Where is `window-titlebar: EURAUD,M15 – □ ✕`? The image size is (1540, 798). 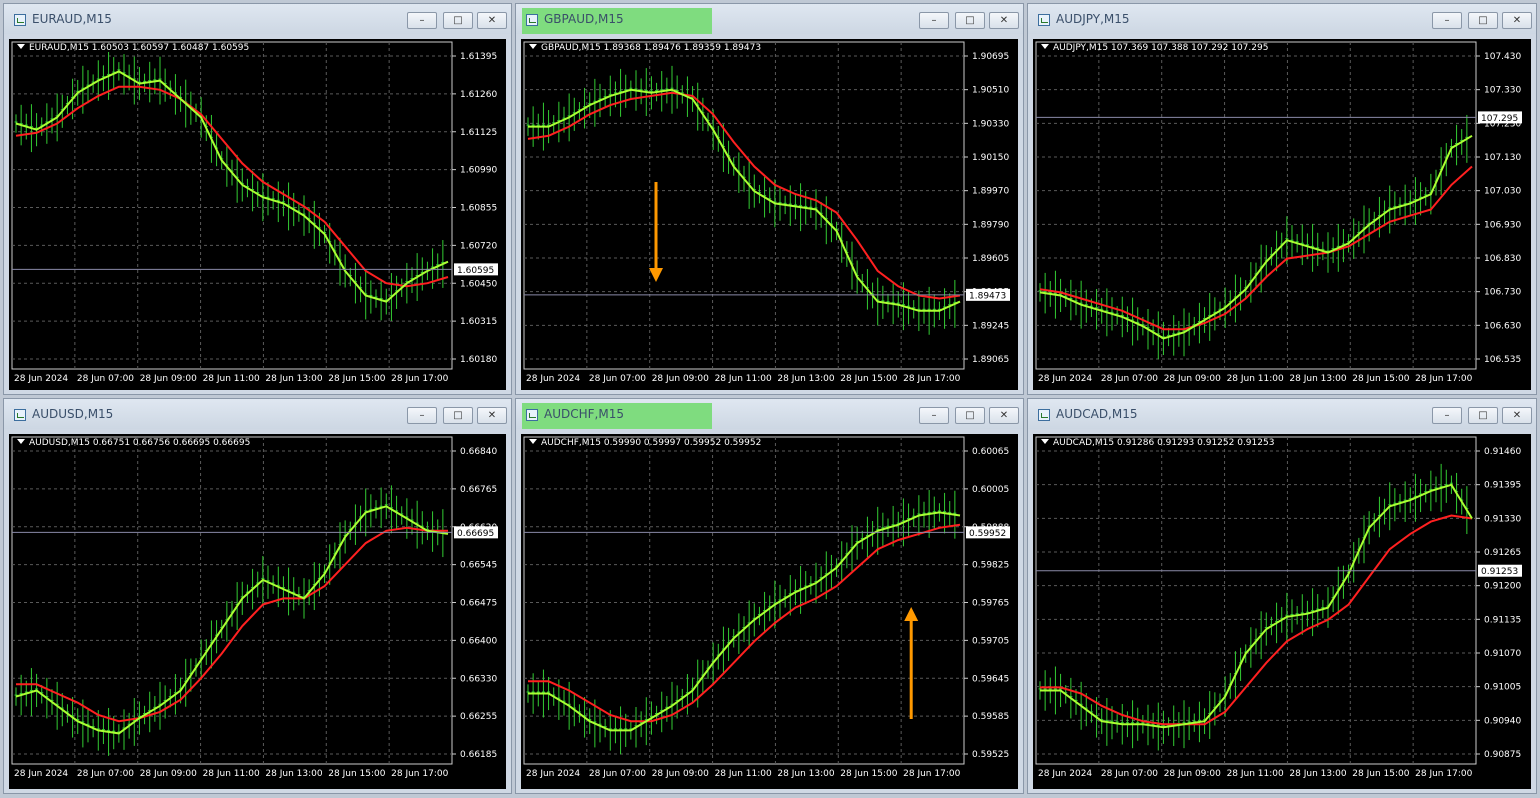 window-titlebar: EURAUD,M15 – □ ✕ is located at coordinates (257, 19).